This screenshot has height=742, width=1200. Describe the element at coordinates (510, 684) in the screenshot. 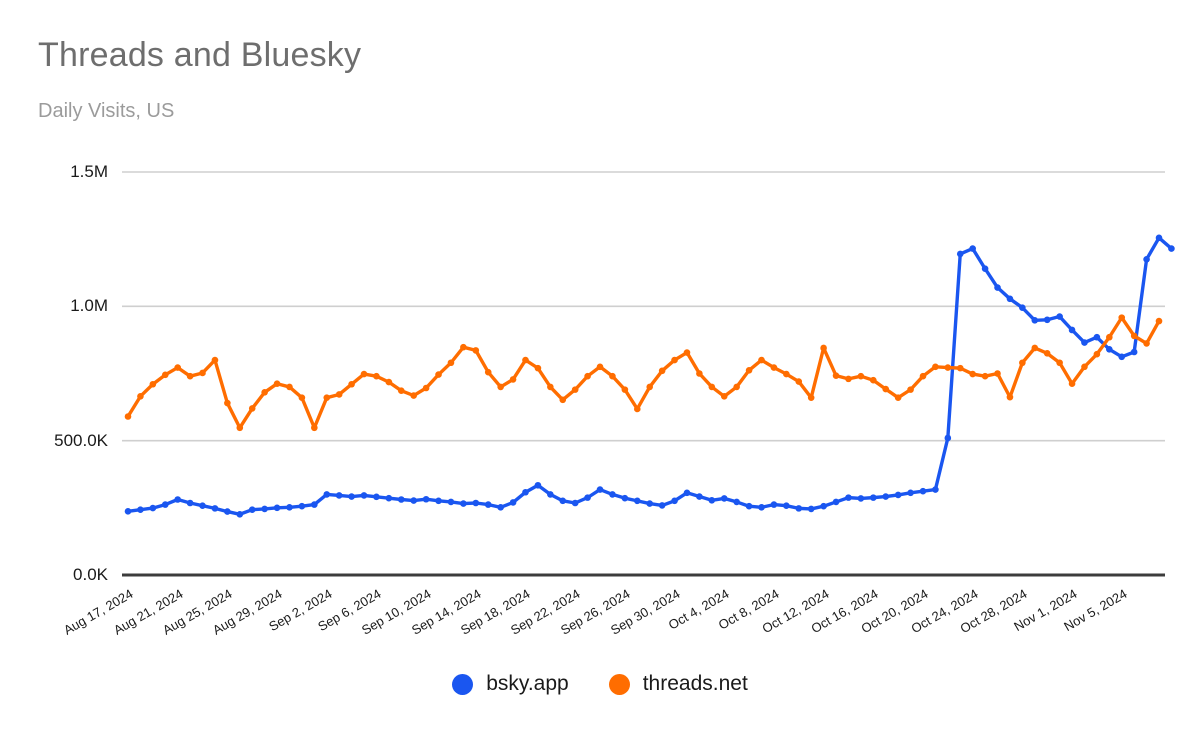

I see `legend-item-bsky-app: bsky.app` at that location.